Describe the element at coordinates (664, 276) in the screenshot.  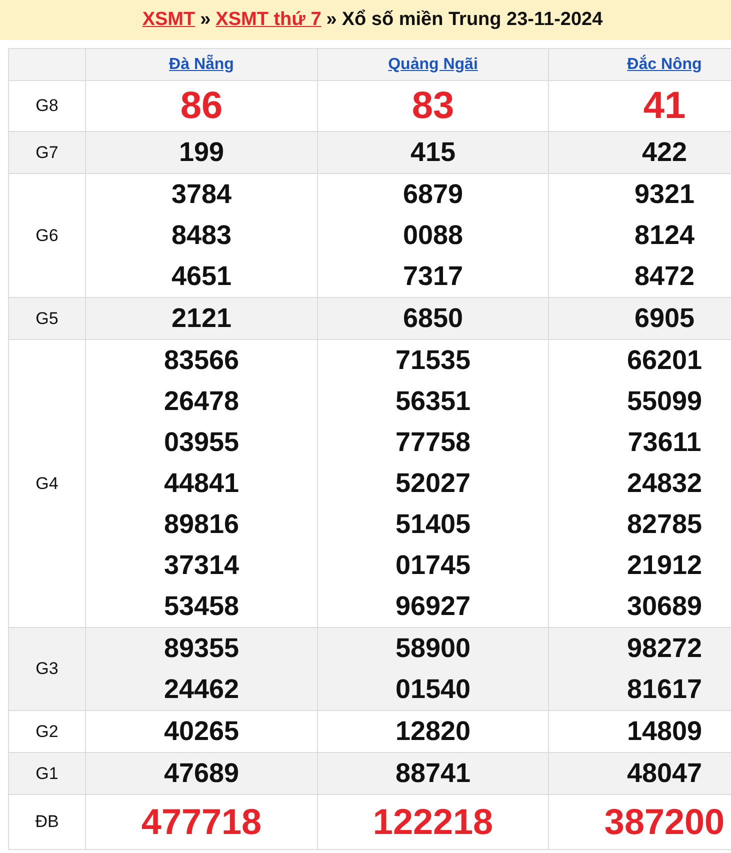
I see `lottery-number: 8472` at that location.